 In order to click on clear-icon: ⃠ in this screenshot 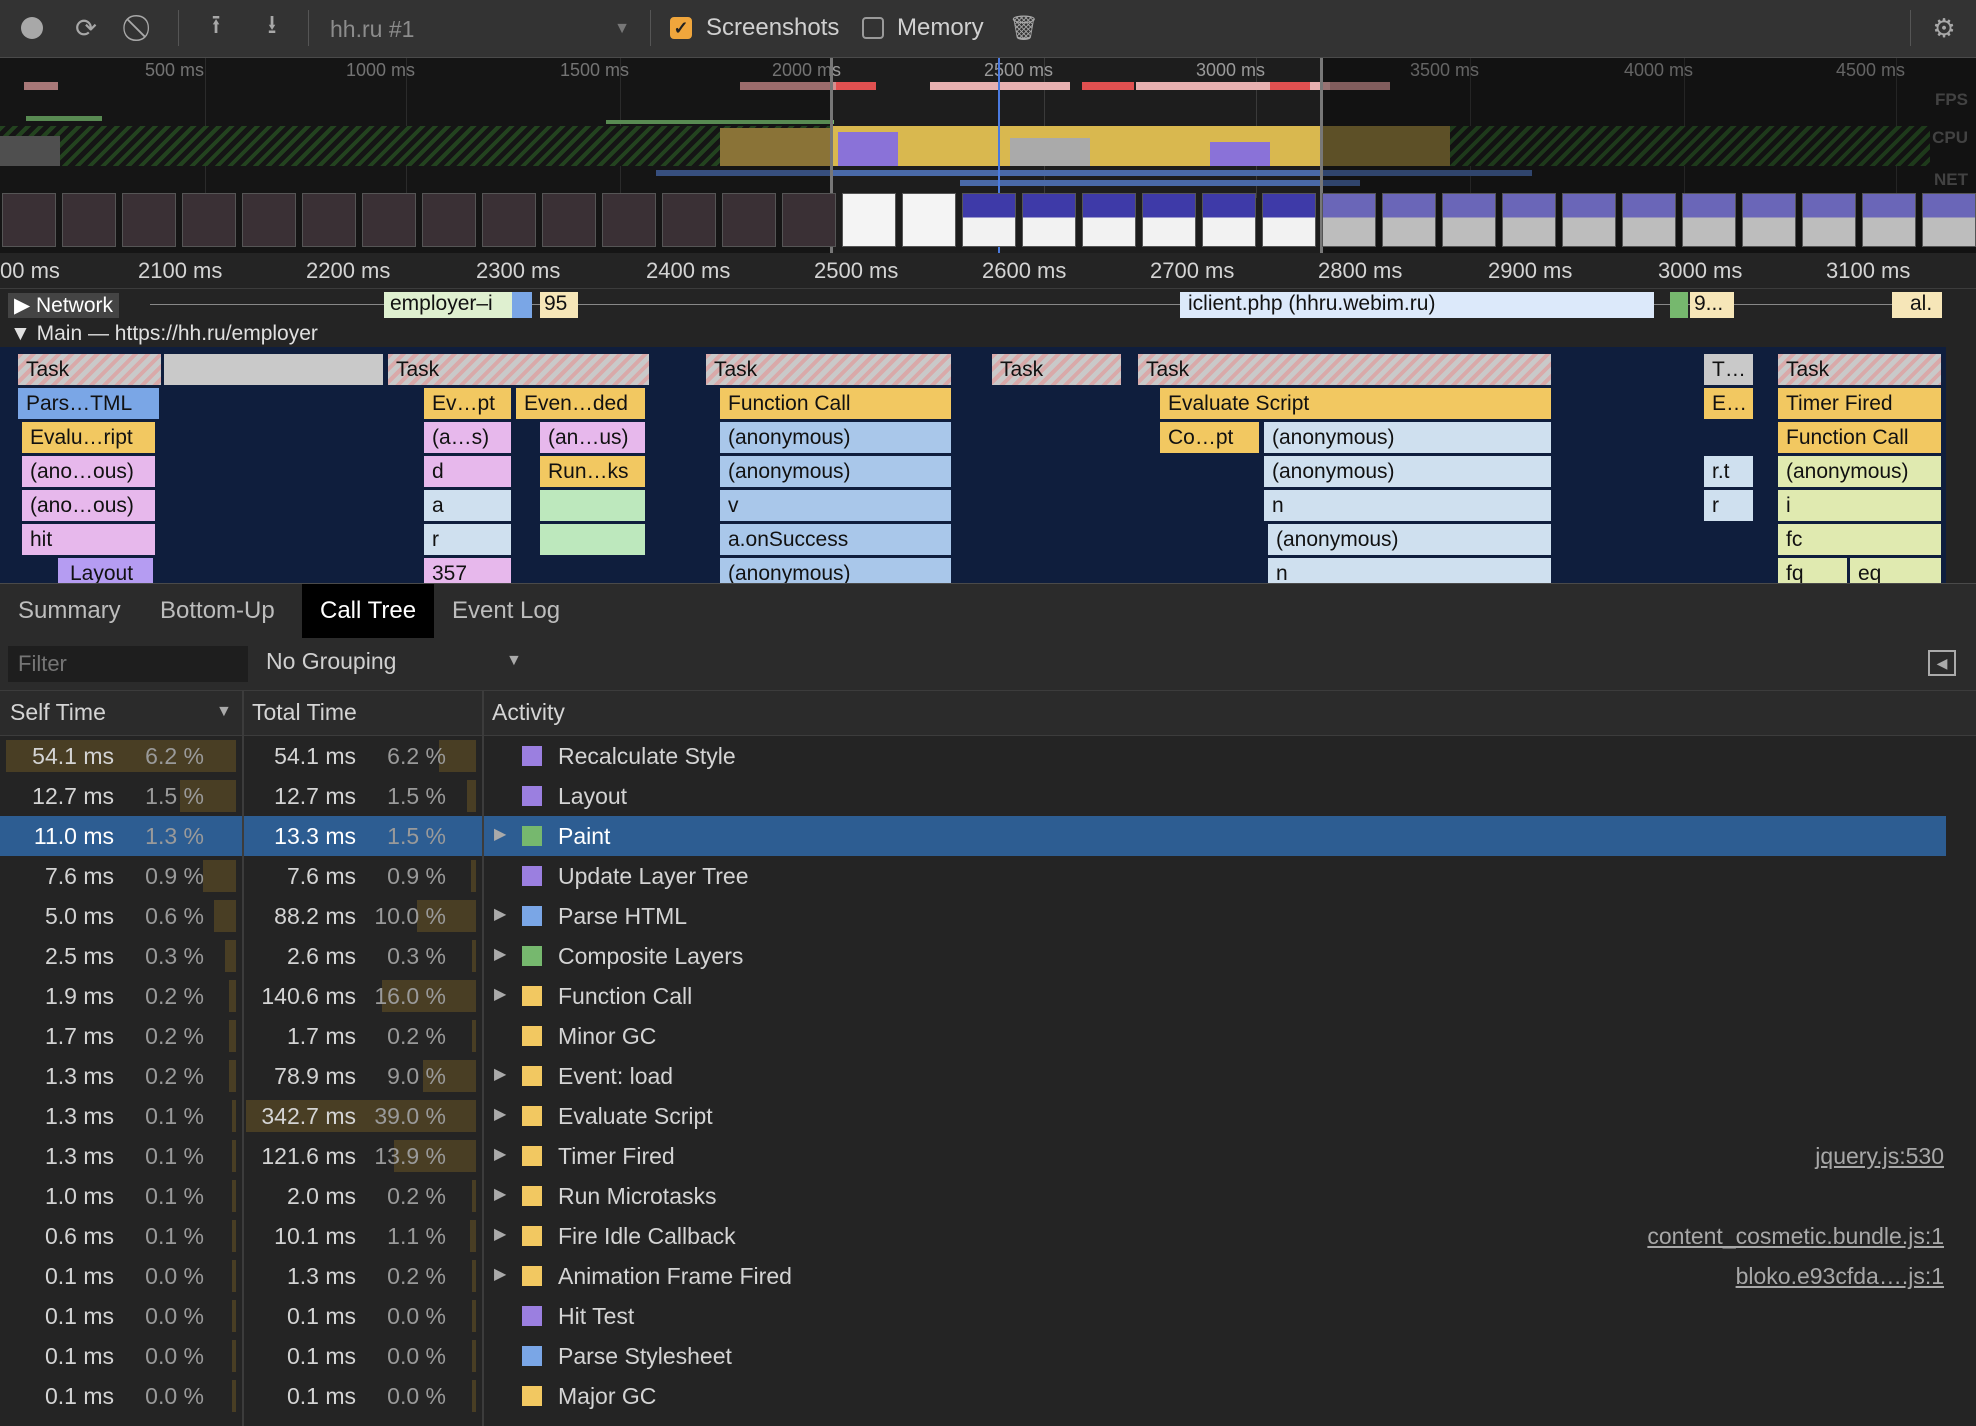, I will do `click(142, 28)`.